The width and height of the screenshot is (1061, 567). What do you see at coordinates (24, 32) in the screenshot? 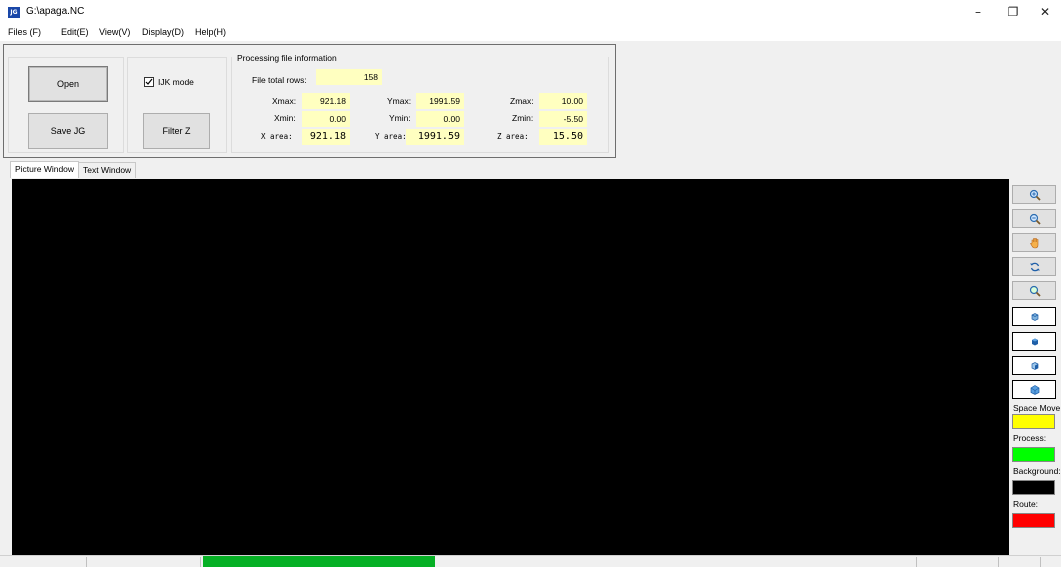
I see `menu-files: Files (F)` at bounding box center [24, 32].